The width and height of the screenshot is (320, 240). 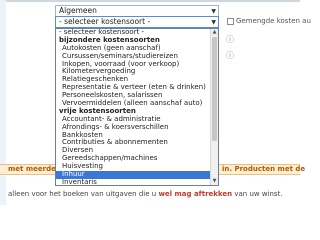 What do you see at coordinates (214, 89) in the screenshot?
I see `scroll-thumb` at bounding box center [214, 89].